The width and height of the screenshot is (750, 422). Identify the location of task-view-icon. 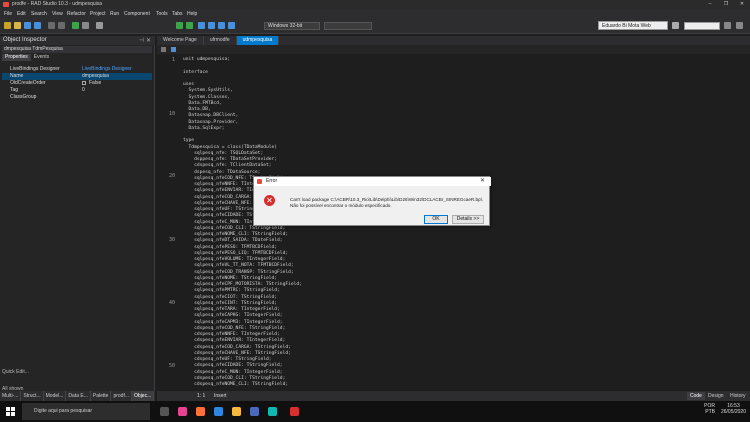
(164, 411).